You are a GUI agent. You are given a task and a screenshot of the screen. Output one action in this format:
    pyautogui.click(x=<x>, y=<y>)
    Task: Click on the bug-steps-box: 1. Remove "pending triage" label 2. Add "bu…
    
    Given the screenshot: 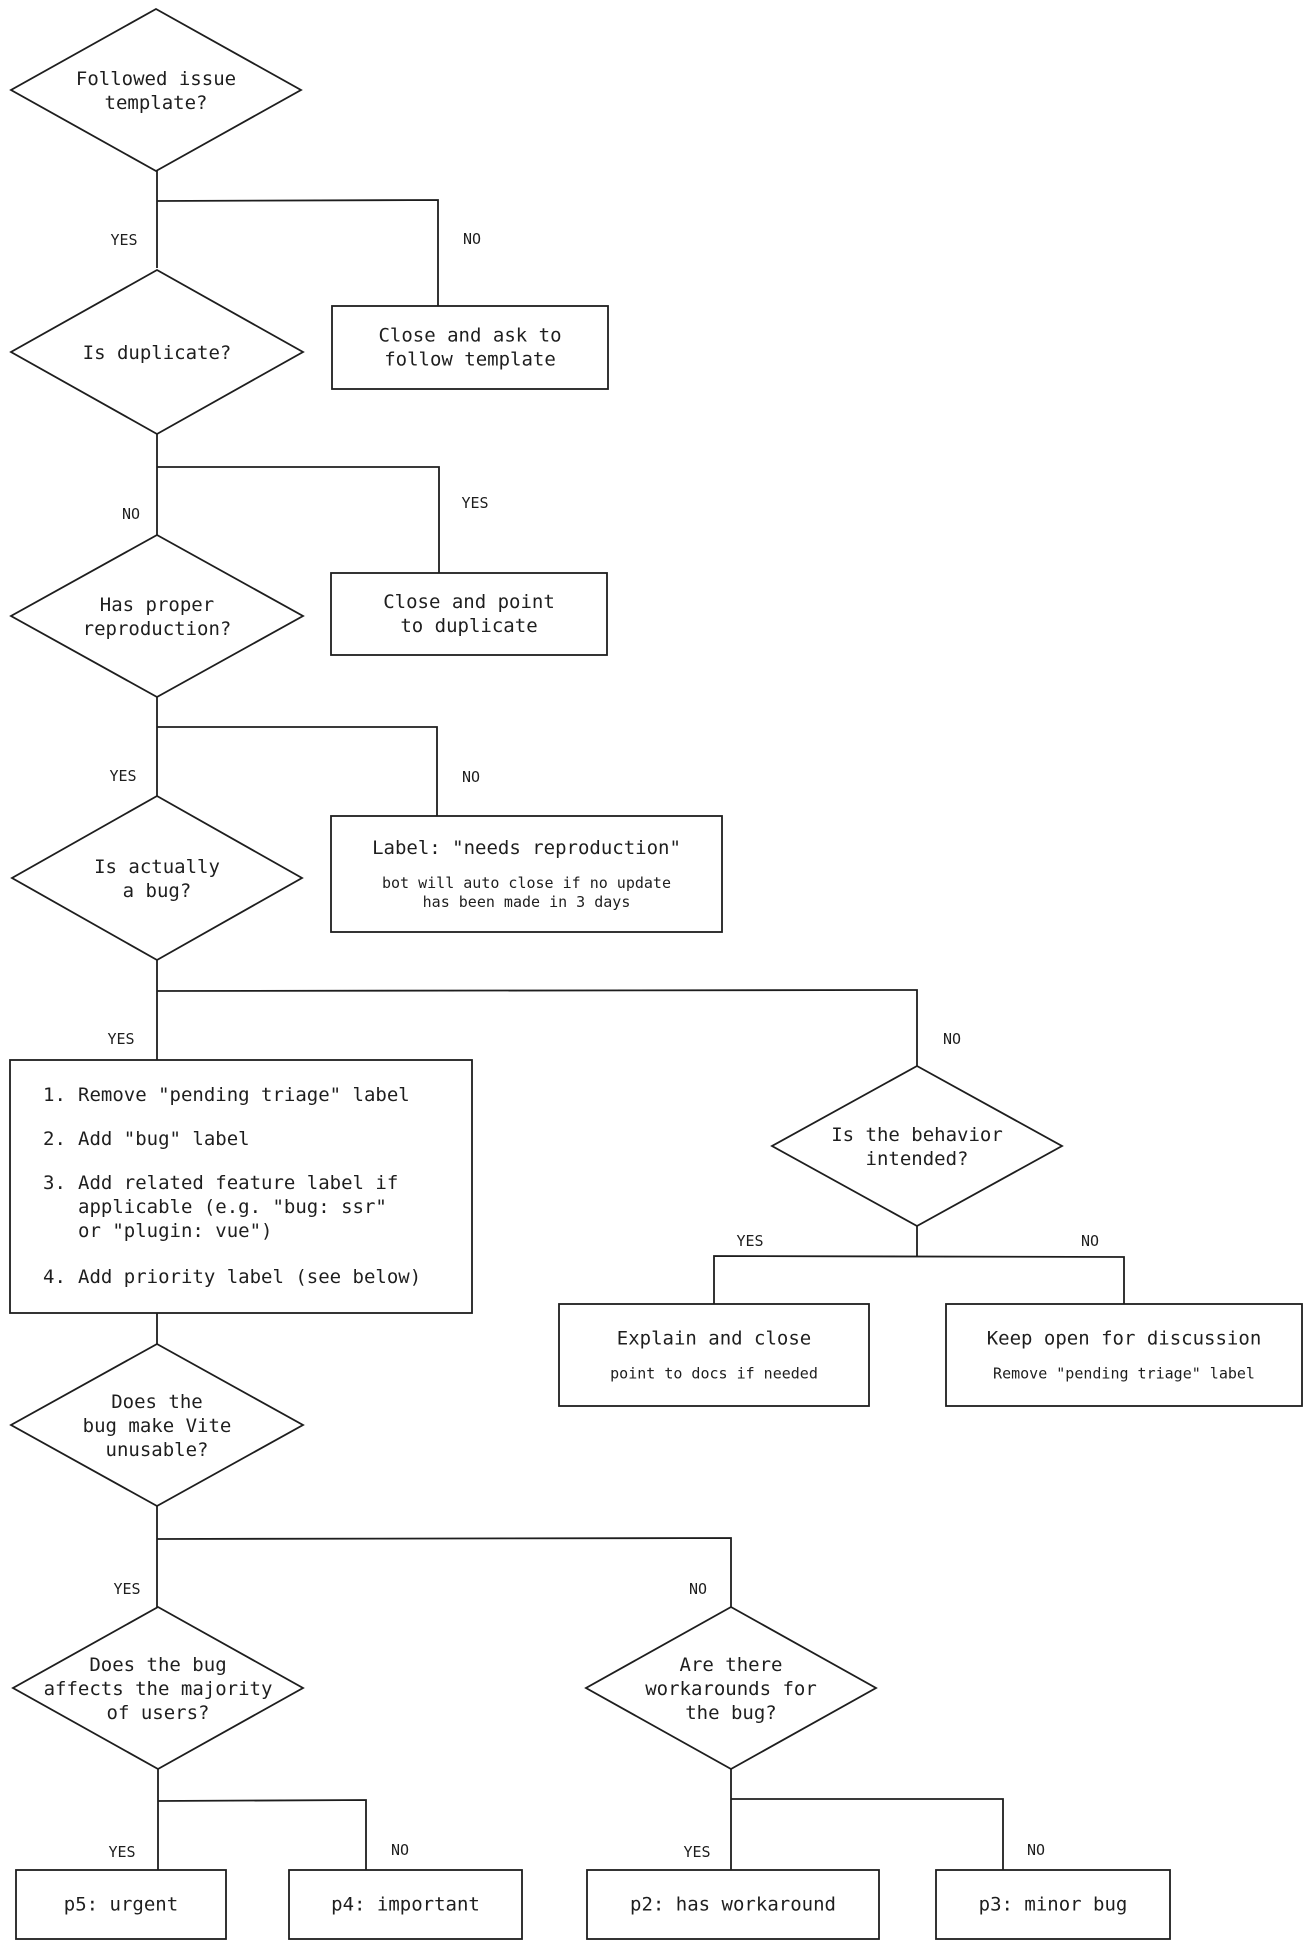 What is the action you would take?
    pyautogui.click(x=241, y=1186)
    